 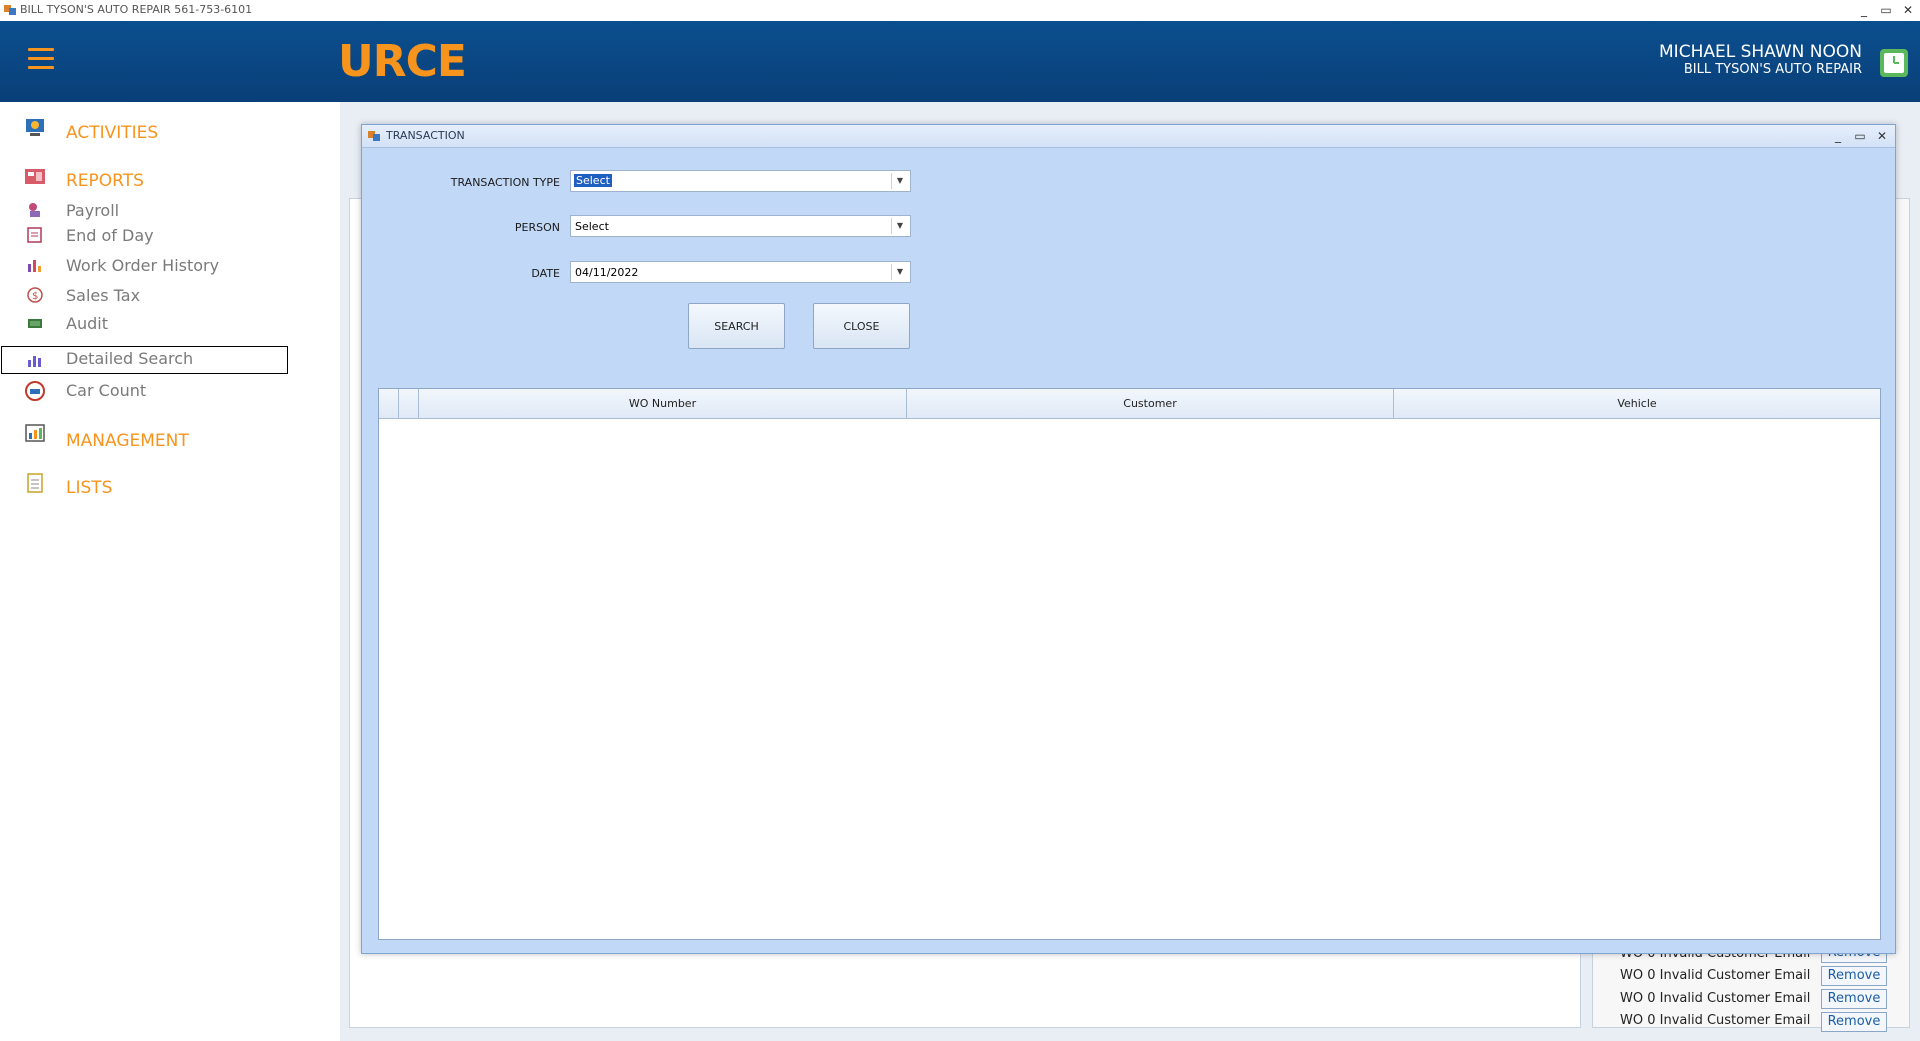 What do you see at coordinates (1150, 403) in the screenshot?
I see `column-header-customer: Customer` at bounding box center [1150, 403].